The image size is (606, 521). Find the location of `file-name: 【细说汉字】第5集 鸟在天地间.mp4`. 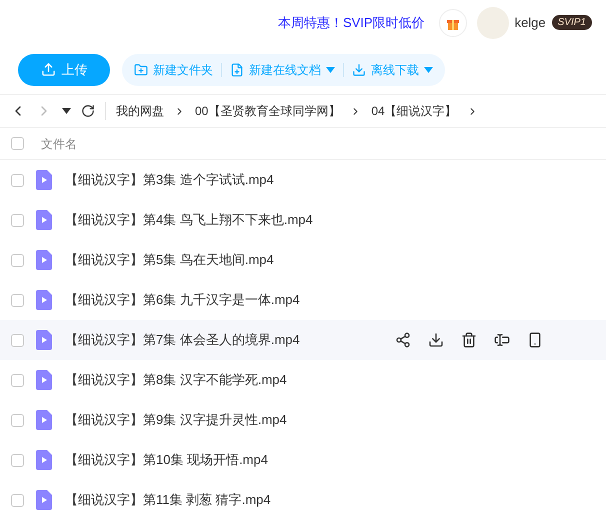

file-name: 【细说汉字】第5集 鸟在天地间.mp4 is located at coordinates (170, 260).